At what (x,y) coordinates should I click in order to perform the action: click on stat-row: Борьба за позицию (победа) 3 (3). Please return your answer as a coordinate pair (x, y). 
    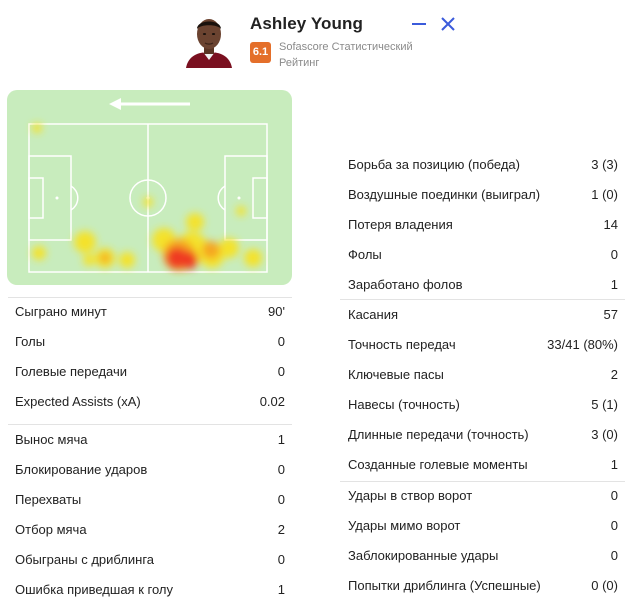
    Looking at the image, I should click on (483, 165).